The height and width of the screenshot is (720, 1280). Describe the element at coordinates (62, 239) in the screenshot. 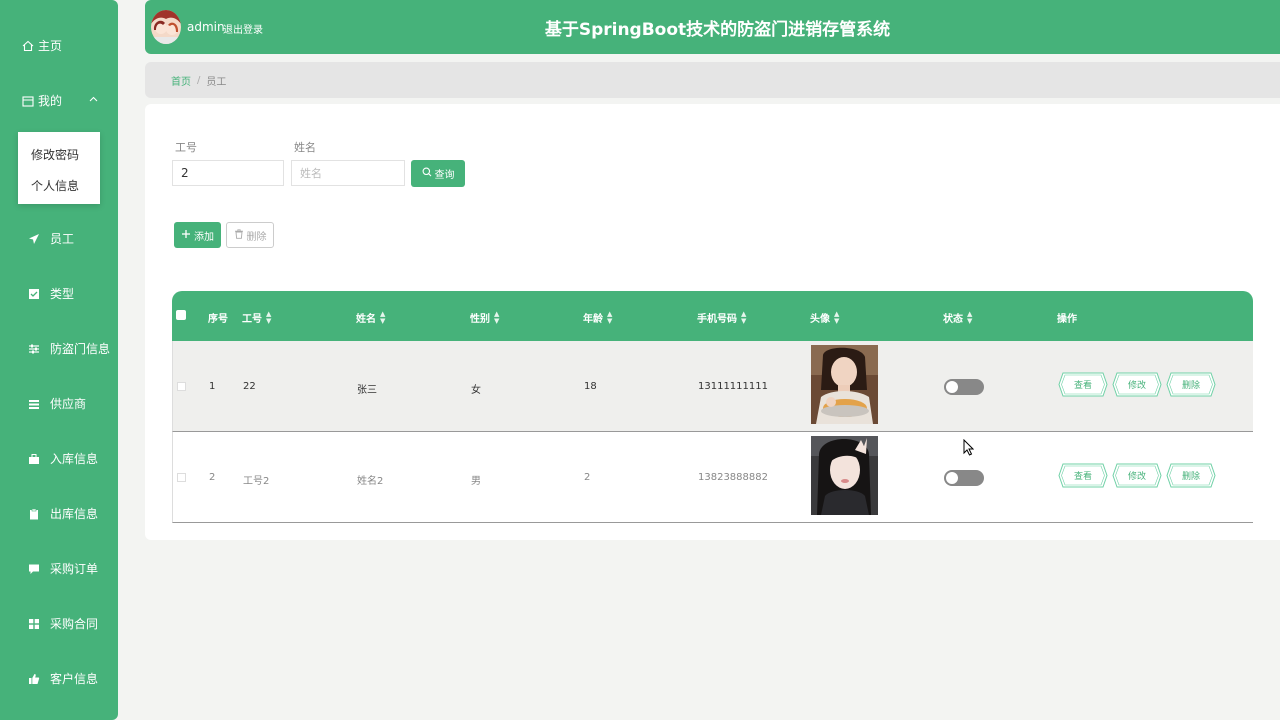

I see `sidebar-item-label: 员工` at that location.